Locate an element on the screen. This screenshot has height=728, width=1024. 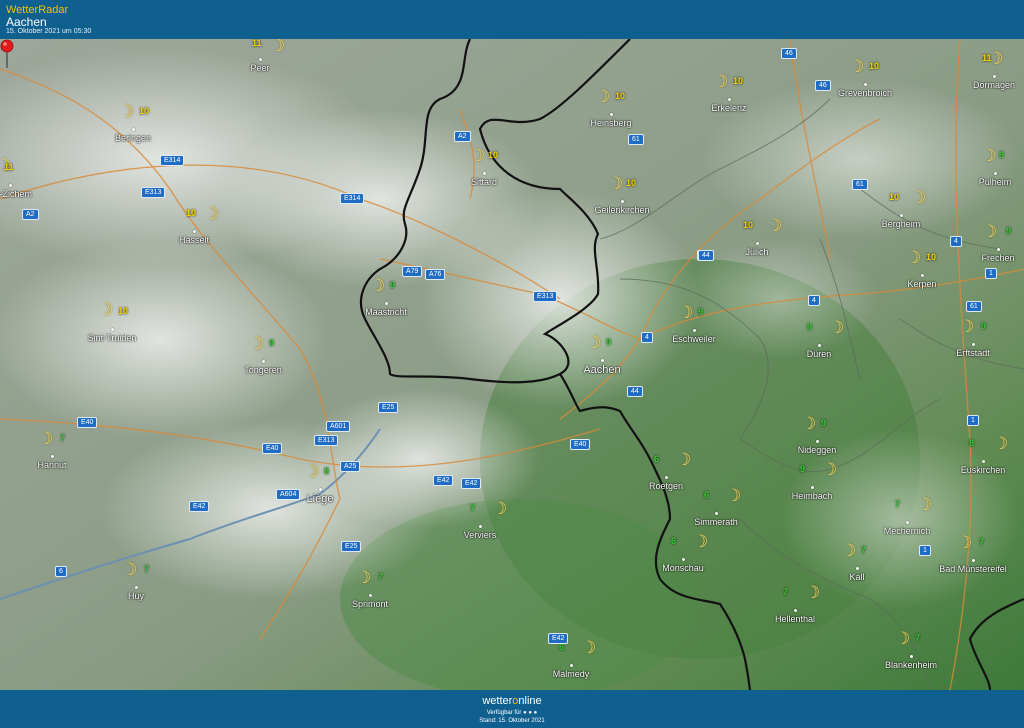
city-label: Simmerath is located at coordinates (716, 522).